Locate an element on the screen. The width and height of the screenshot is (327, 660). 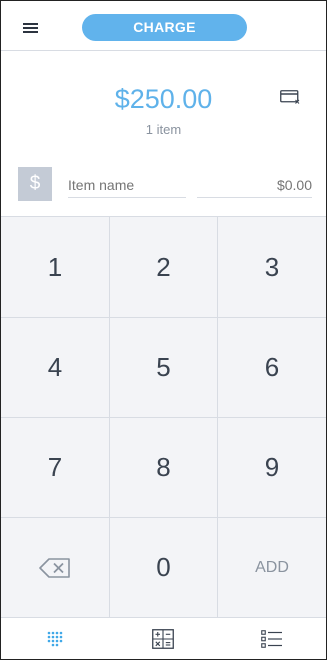
card-icon is located at coordinates (290, 97).